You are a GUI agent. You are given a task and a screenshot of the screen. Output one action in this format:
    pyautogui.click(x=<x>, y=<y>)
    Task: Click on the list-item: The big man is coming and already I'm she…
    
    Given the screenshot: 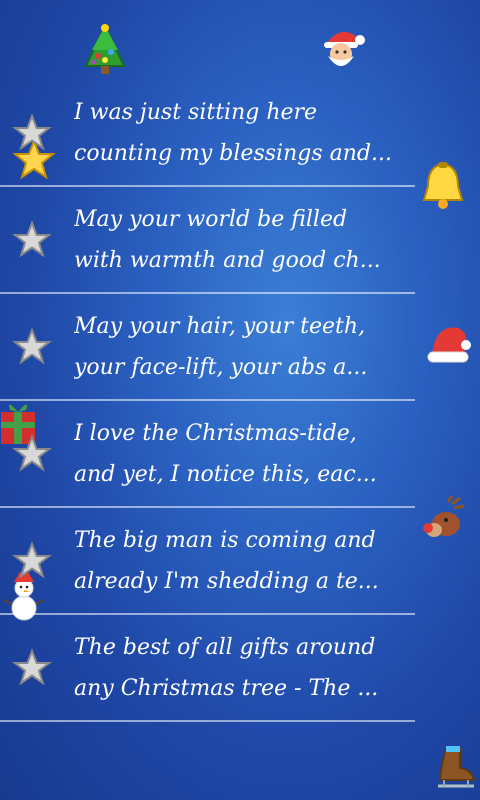 What is the action you would take?
    pyautogui.click(x=207, y=561)
    